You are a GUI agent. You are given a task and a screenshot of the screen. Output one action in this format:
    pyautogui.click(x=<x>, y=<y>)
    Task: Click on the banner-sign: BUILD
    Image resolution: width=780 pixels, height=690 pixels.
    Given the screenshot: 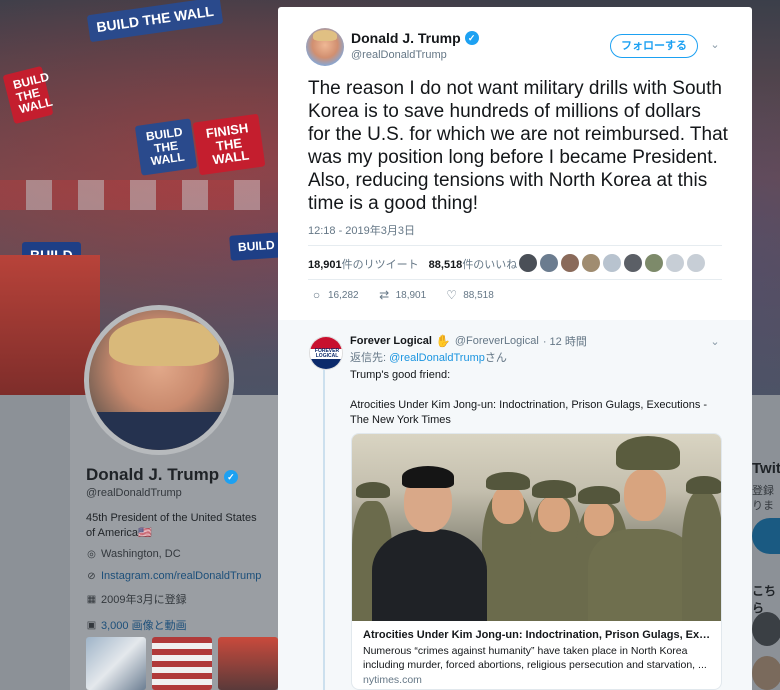 What is the action you would take?
    pyautogui.click(x=256, y=246)
    